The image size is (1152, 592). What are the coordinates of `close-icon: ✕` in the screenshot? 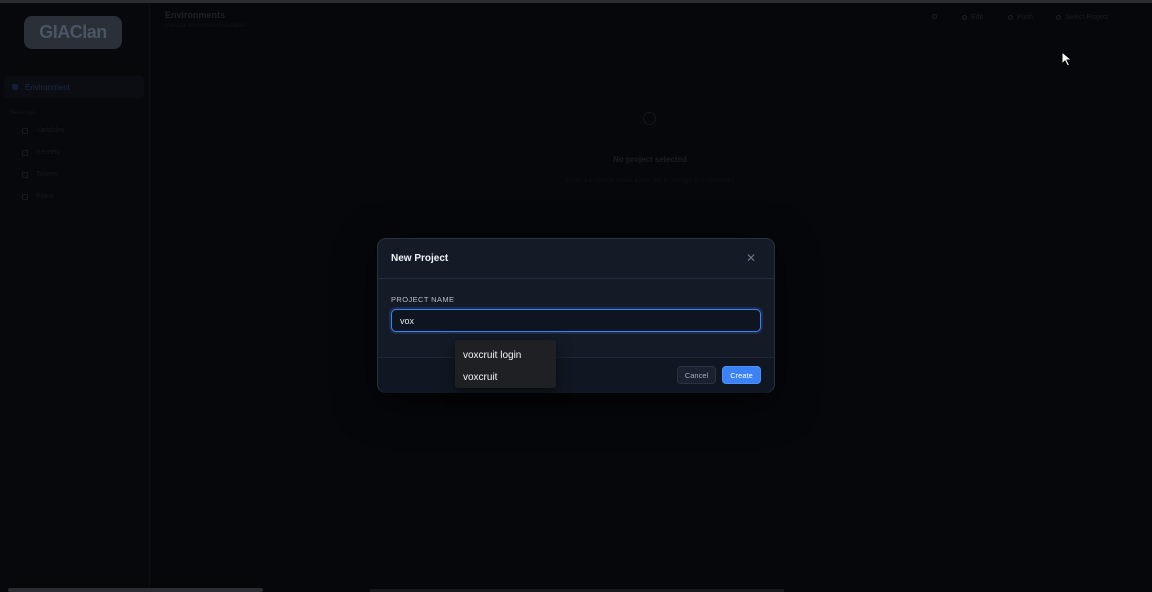 It's located at (751, 258).